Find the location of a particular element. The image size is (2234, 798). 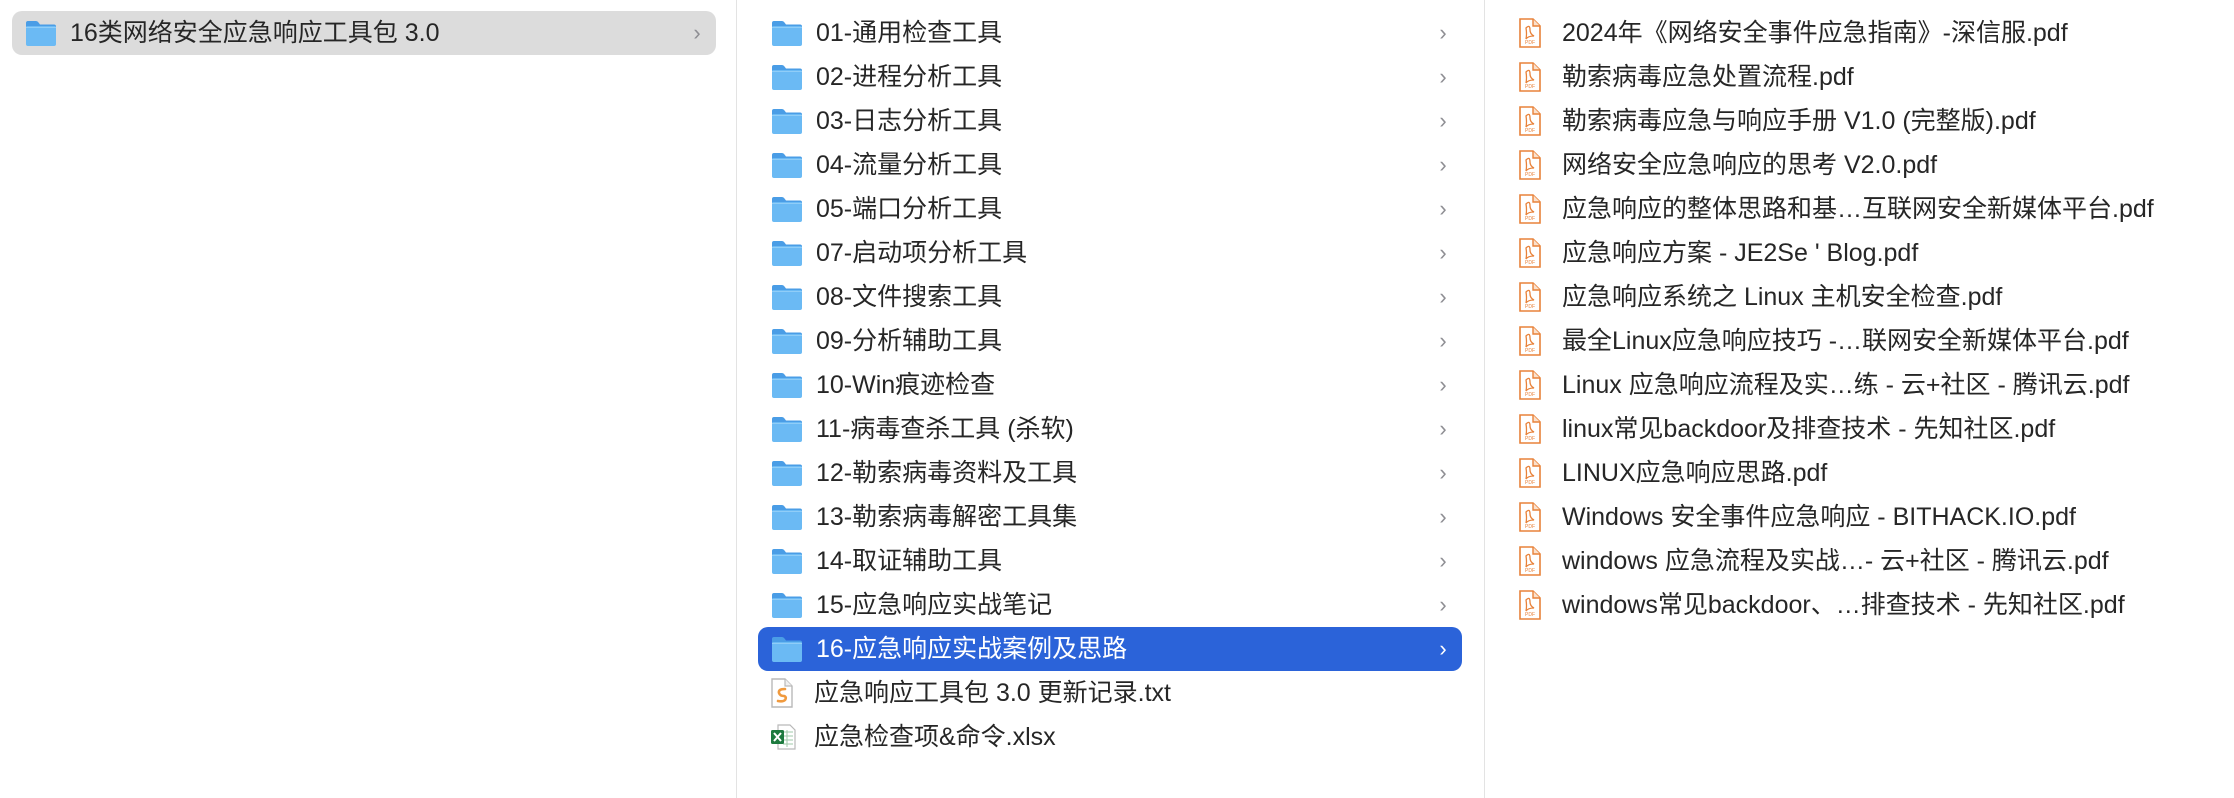

folder-row: 13-勒索病毒解密工具集 › is located at coordinates (1110, 517).